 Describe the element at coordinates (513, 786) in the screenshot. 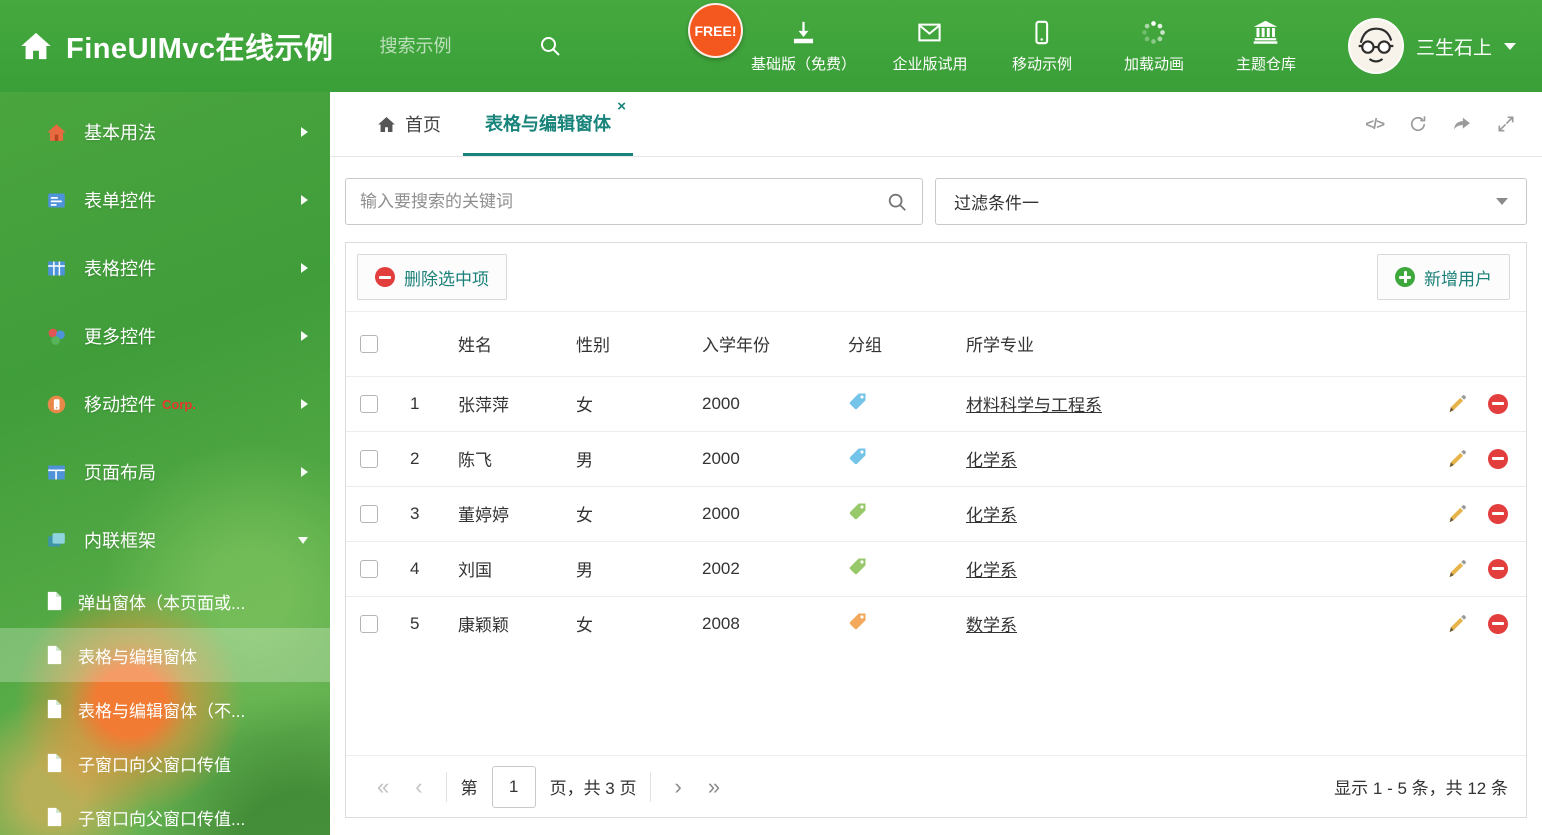

I see `page-number-input` at that location.